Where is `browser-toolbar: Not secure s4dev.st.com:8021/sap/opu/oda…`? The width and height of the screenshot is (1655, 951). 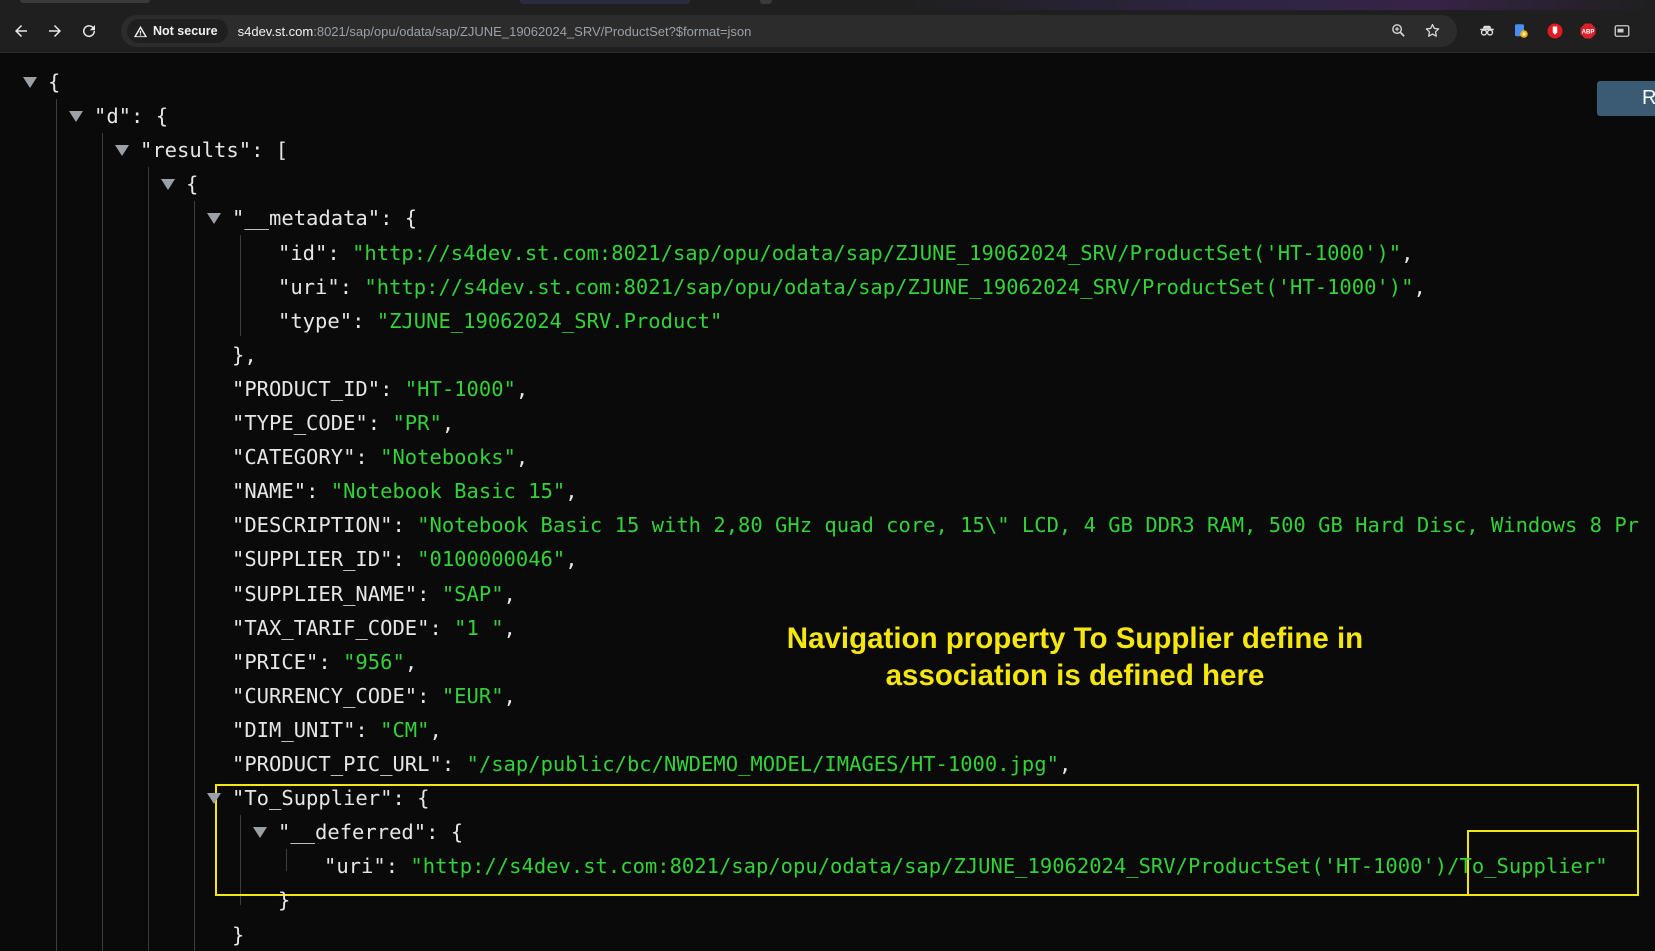
browser-toolbar: Not secure s4dev.st.com:8021/sap/opu/oda… is located at coordinates (827, 31).